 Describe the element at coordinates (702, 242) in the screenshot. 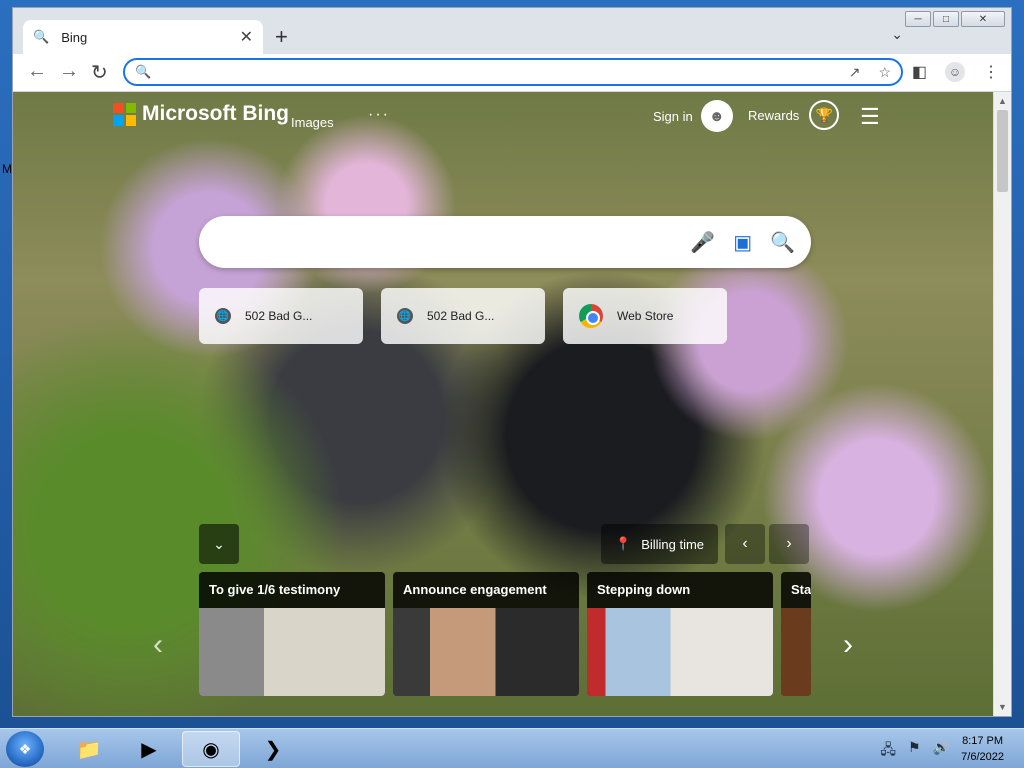

I see `microphone-icon: 🎤` at that location.